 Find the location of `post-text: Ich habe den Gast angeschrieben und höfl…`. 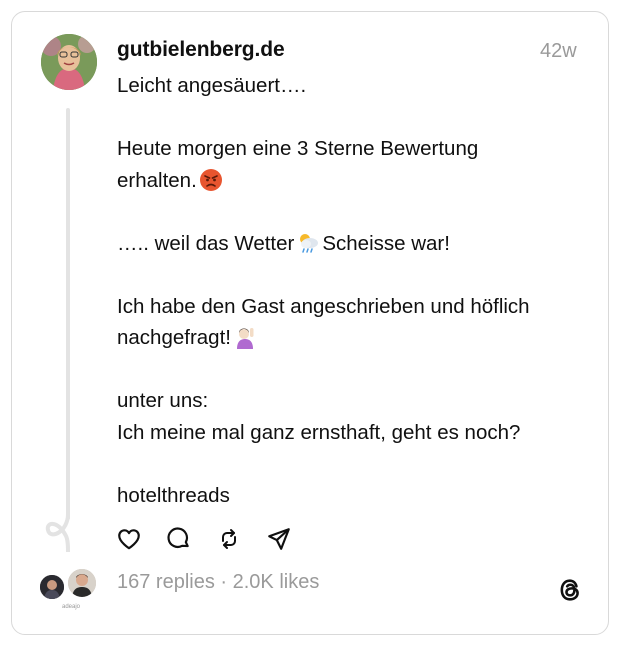

post-text: Ich habe den Gast angeschrieben und höfl… is located at coordinates (323, 322).